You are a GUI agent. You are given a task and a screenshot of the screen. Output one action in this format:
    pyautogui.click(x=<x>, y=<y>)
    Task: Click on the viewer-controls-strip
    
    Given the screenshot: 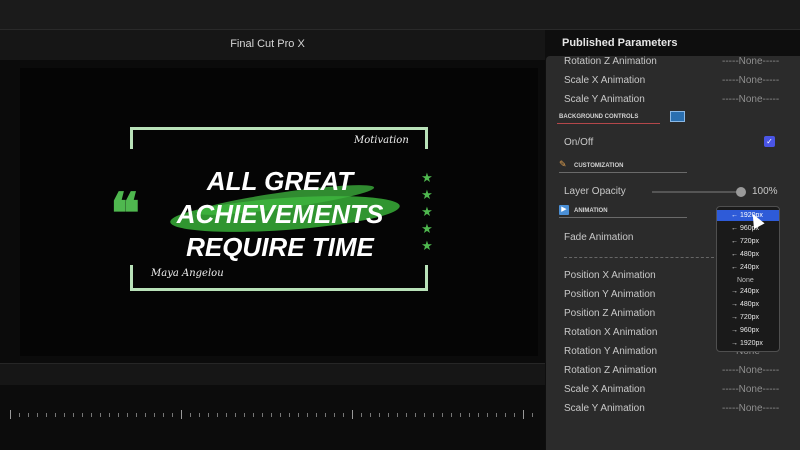 What is the action you would take?
    pyautogui.click(x=272, y=374)
    